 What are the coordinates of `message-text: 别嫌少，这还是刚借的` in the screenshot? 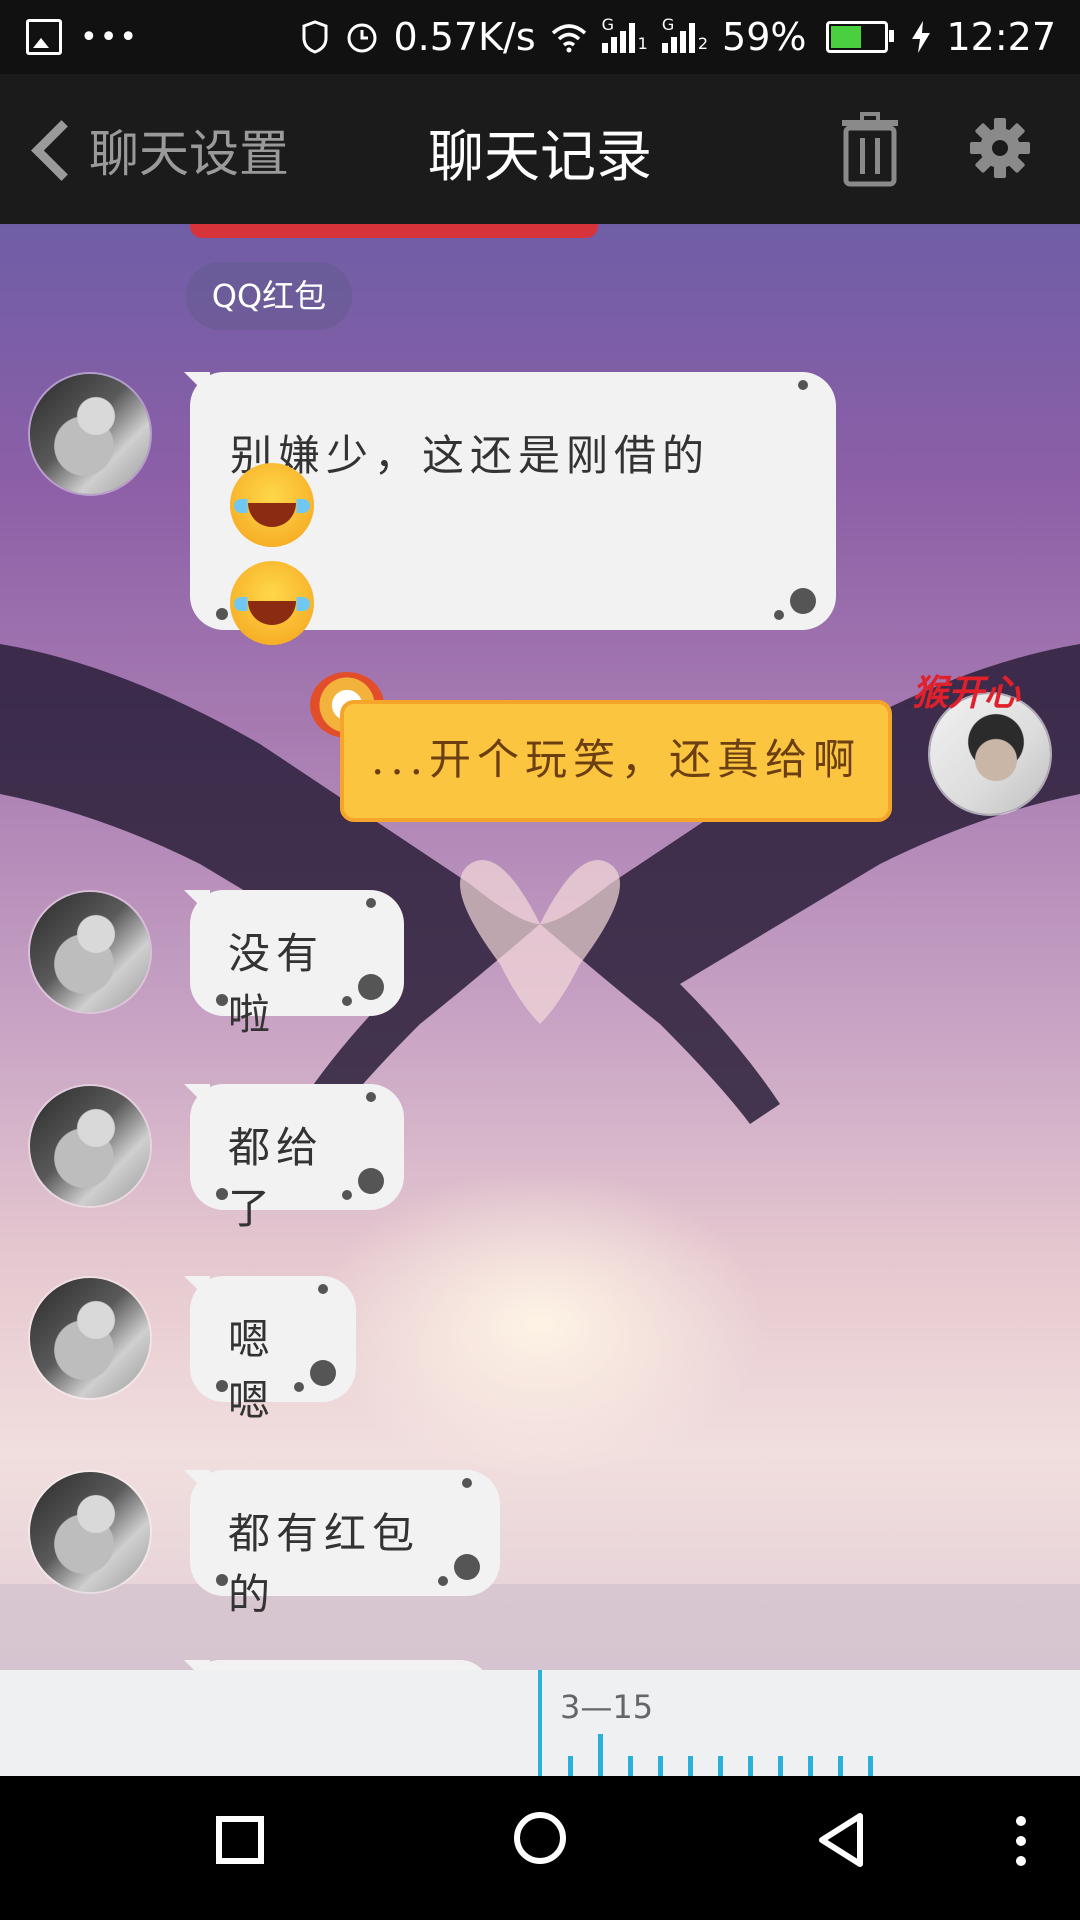 It's located at (470, 455).